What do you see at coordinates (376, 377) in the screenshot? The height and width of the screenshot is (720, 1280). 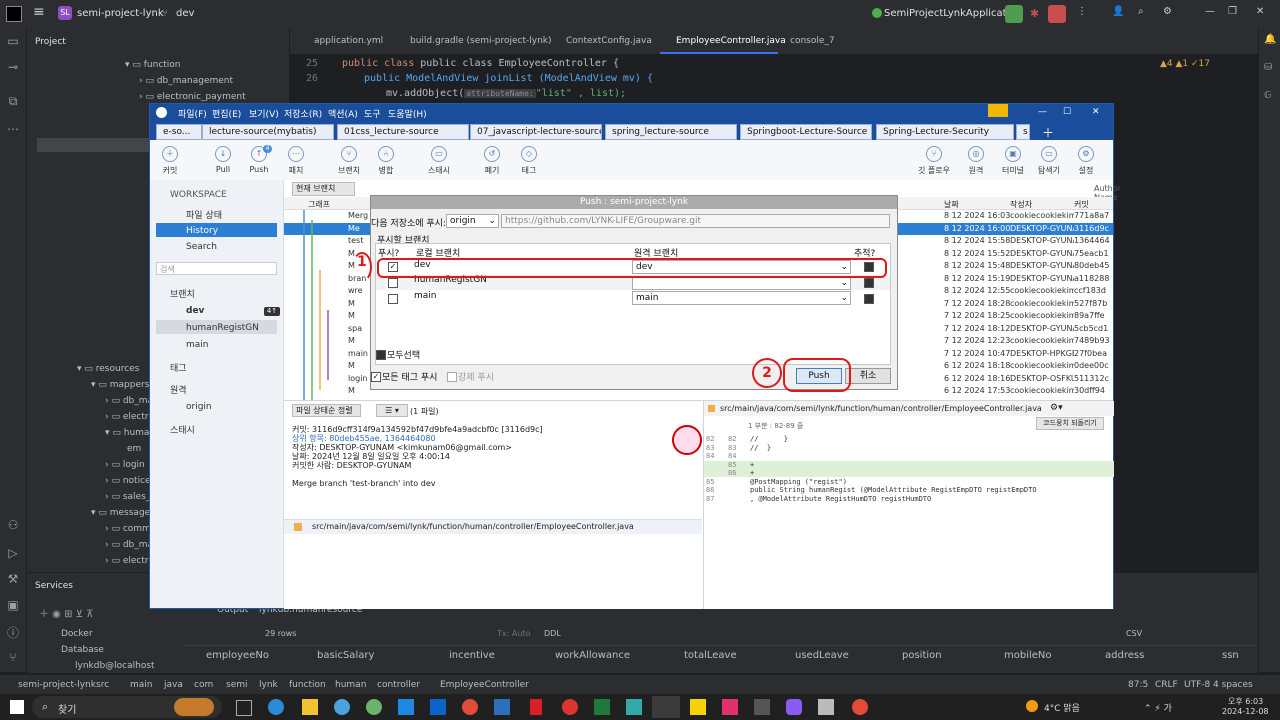 I see `push-tags-checkbox: ✓` at bounding box center [376, 377].